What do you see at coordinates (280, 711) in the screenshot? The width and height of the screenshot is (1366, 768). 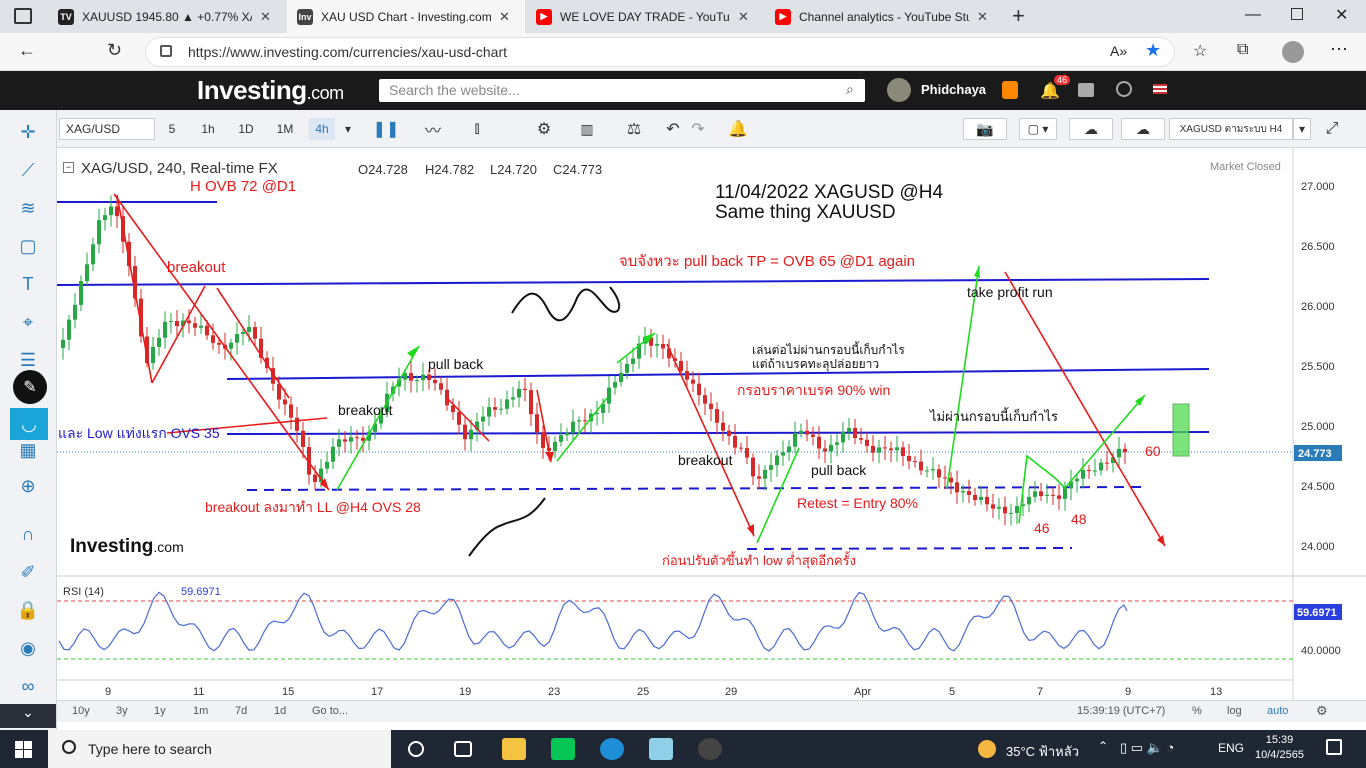 I see `range-1d: 1d` at bounding box center [280, 711].